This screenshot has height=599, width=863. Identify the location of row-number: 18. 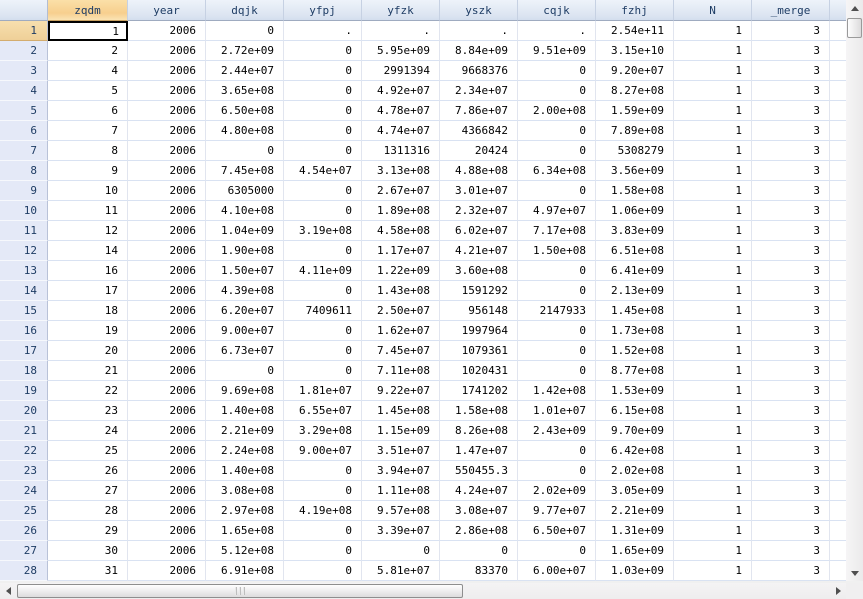
(24, 371).